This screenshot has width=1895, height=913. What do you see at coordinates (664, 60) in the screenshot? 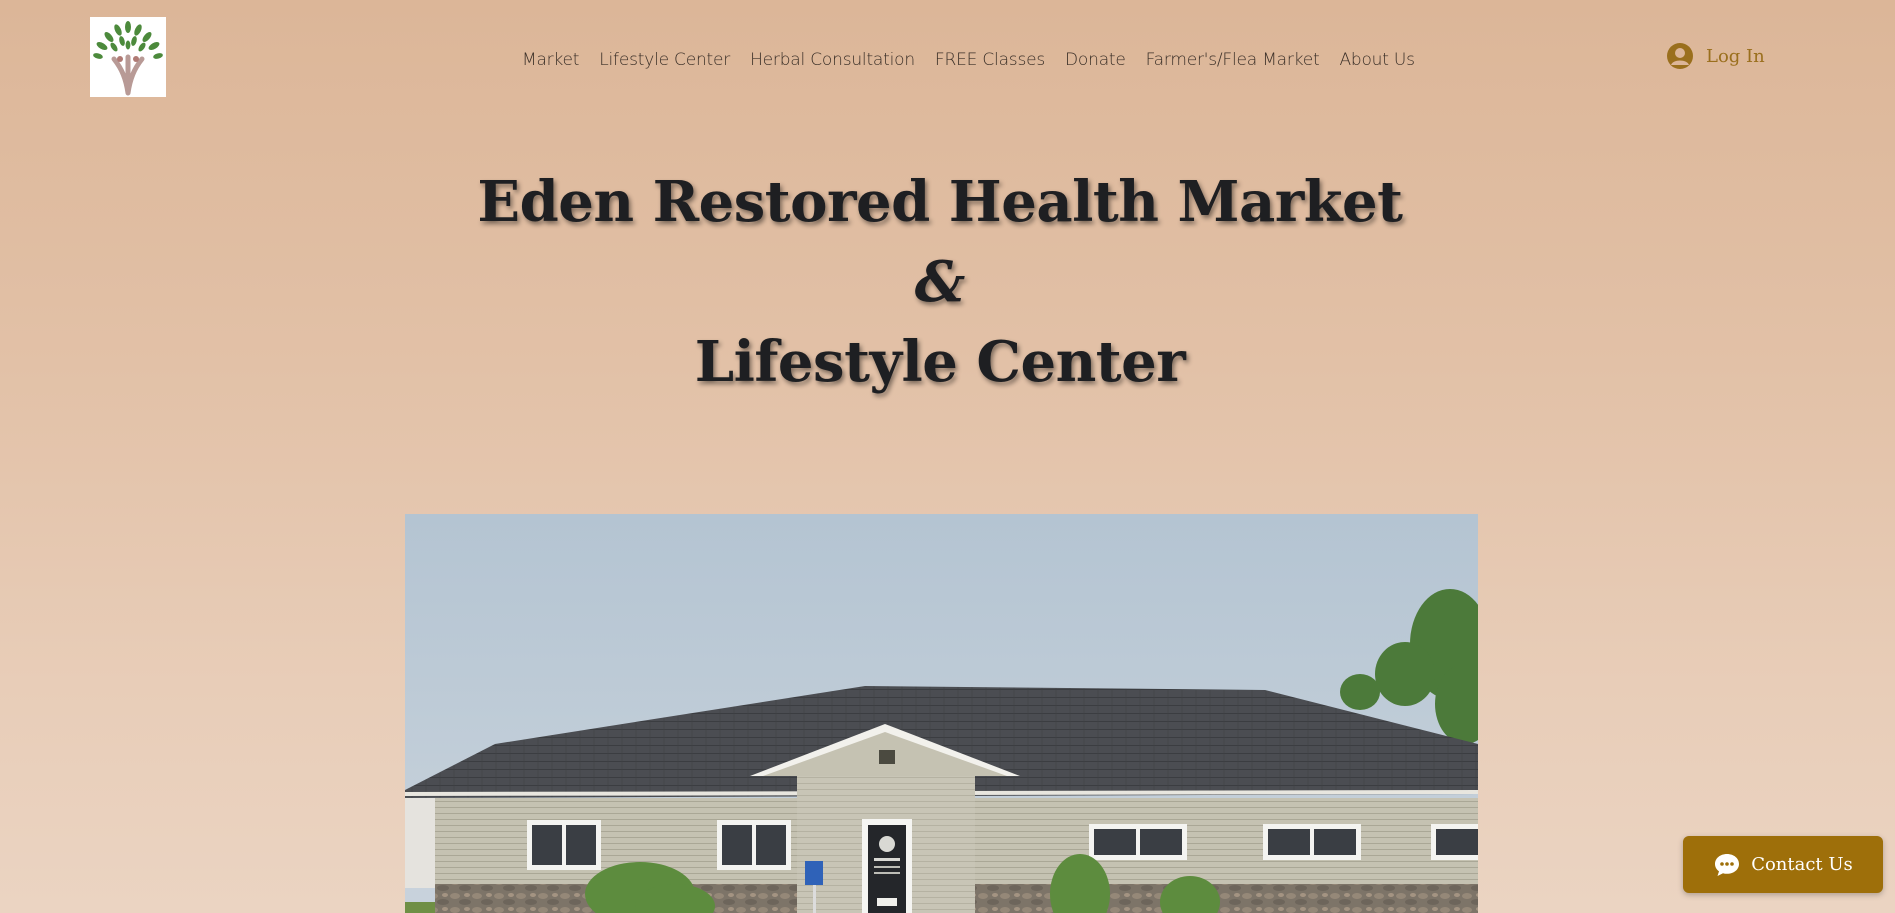
I see `nav-item-lifestyle-center: Lifestyle Center` at bounding box center [664, 60].